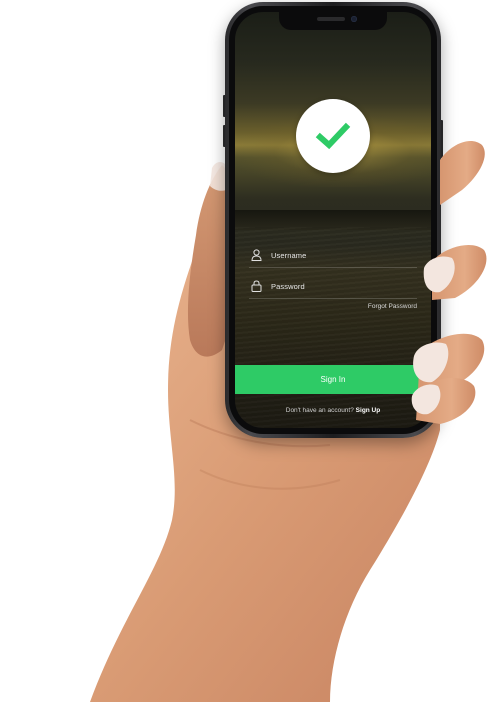 This screenshot has width=490, height=702. Describe the element at coordinates (368, 410) in the screenshot. I see `sign-up-link: Sign Up` at that location.